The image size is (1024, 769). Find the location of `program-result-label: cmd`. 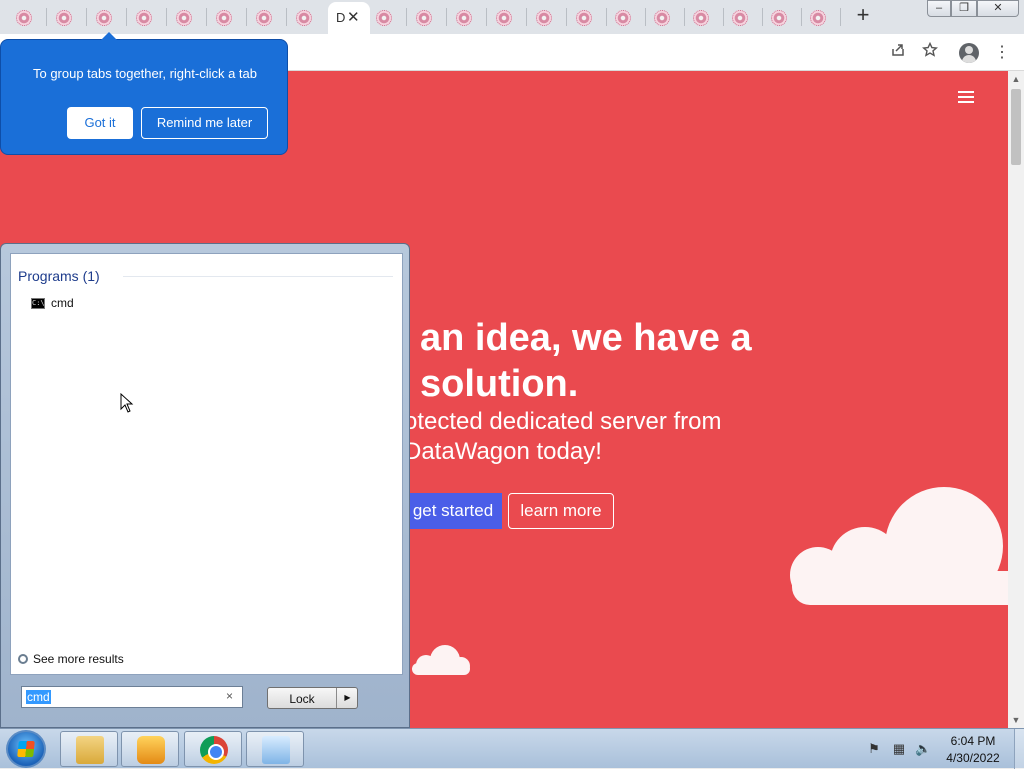

program-result-label: cmd is located at coordinates (62, 303).